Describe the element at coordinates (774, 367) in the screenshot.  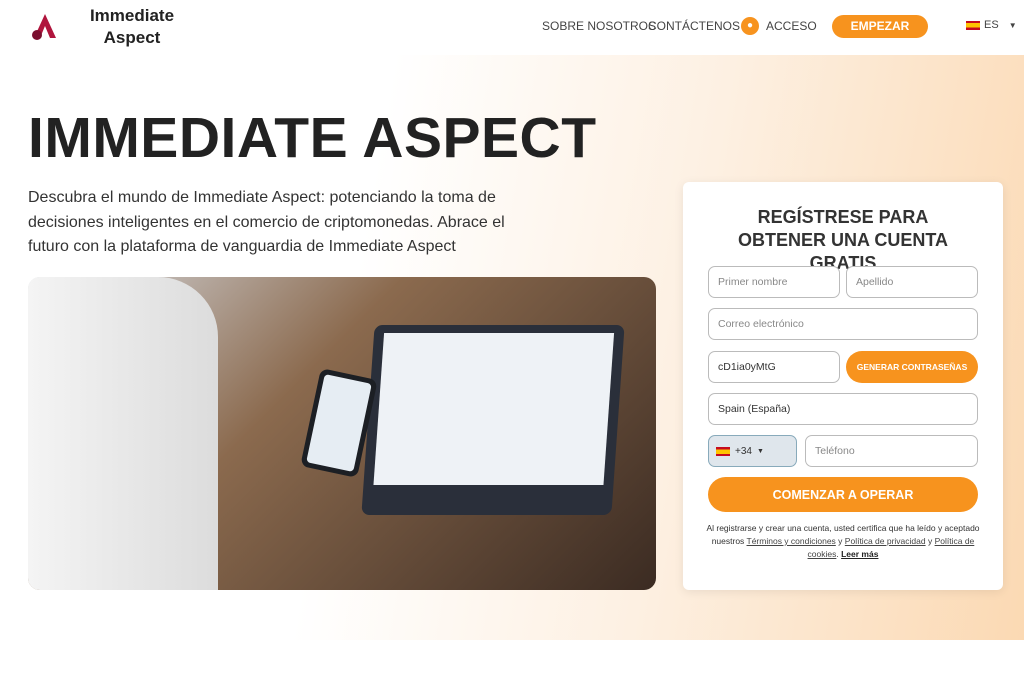
I see `password-input: cD1ia0yMtG` at that location.